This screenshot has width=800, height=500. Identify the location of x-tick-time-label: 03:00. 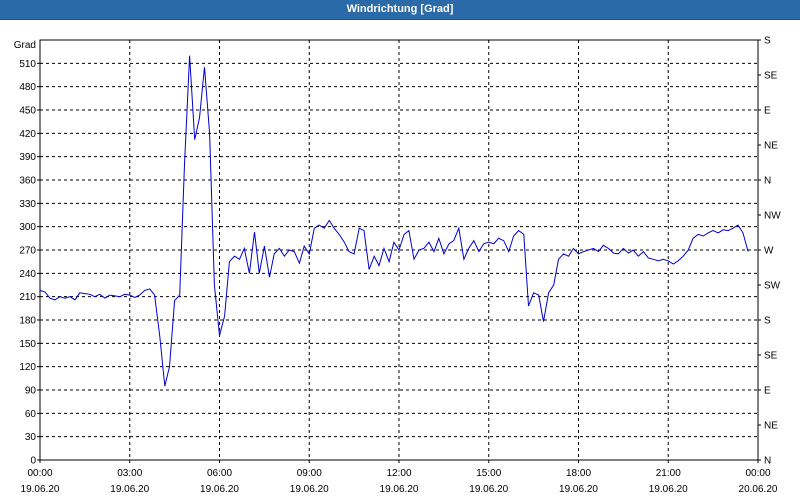
(129, 473).